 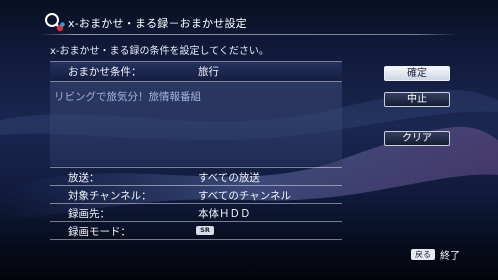 I want to click on page-title: x-おまかせ・まる録－おまかせ設定, so click(x=157, y=23).